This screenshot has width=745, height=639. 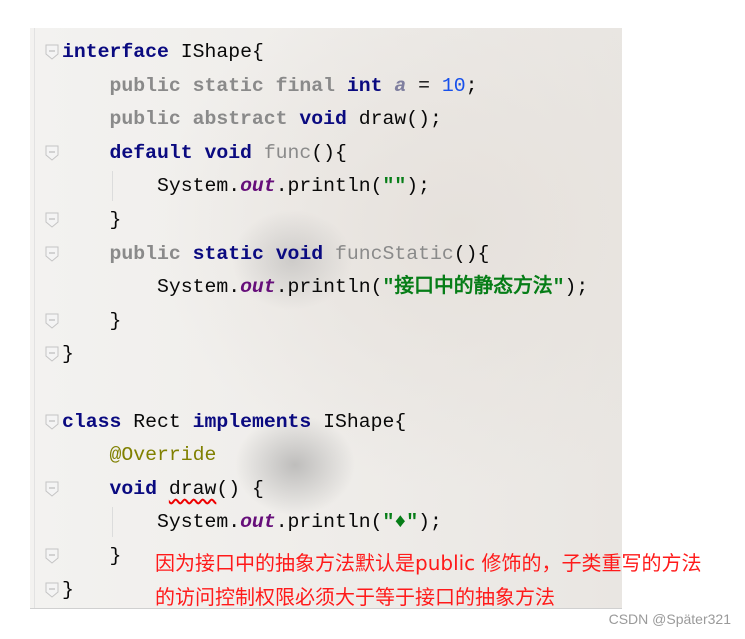 I want to click on code-line: class Rect implements IShape{, so click(x=234, y=422).